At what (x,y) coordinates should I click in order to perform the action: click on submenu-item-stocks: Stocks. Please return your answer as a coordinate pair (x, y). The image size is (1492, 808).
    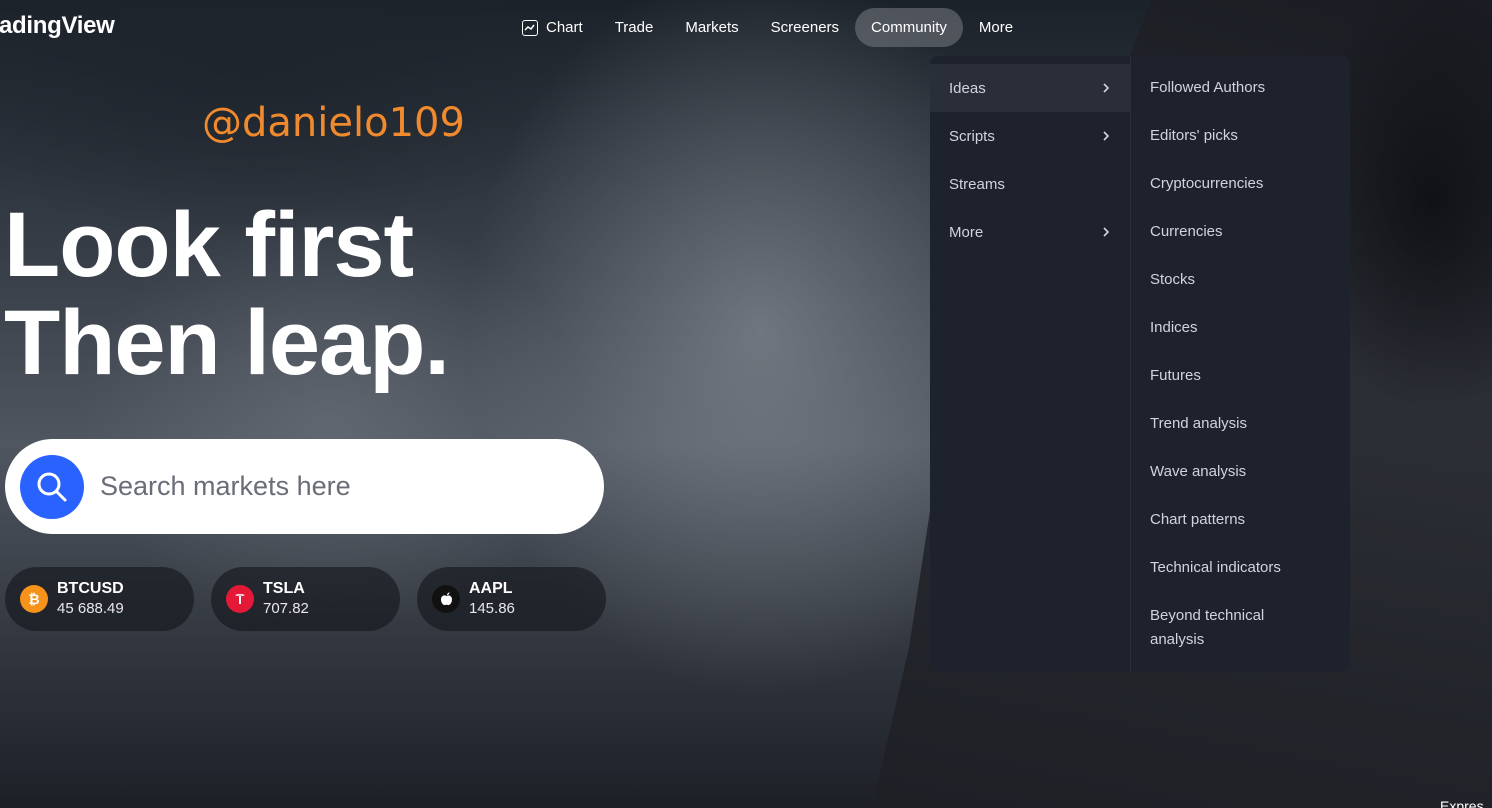
    Looking at the image, I should click on (1240, 280).